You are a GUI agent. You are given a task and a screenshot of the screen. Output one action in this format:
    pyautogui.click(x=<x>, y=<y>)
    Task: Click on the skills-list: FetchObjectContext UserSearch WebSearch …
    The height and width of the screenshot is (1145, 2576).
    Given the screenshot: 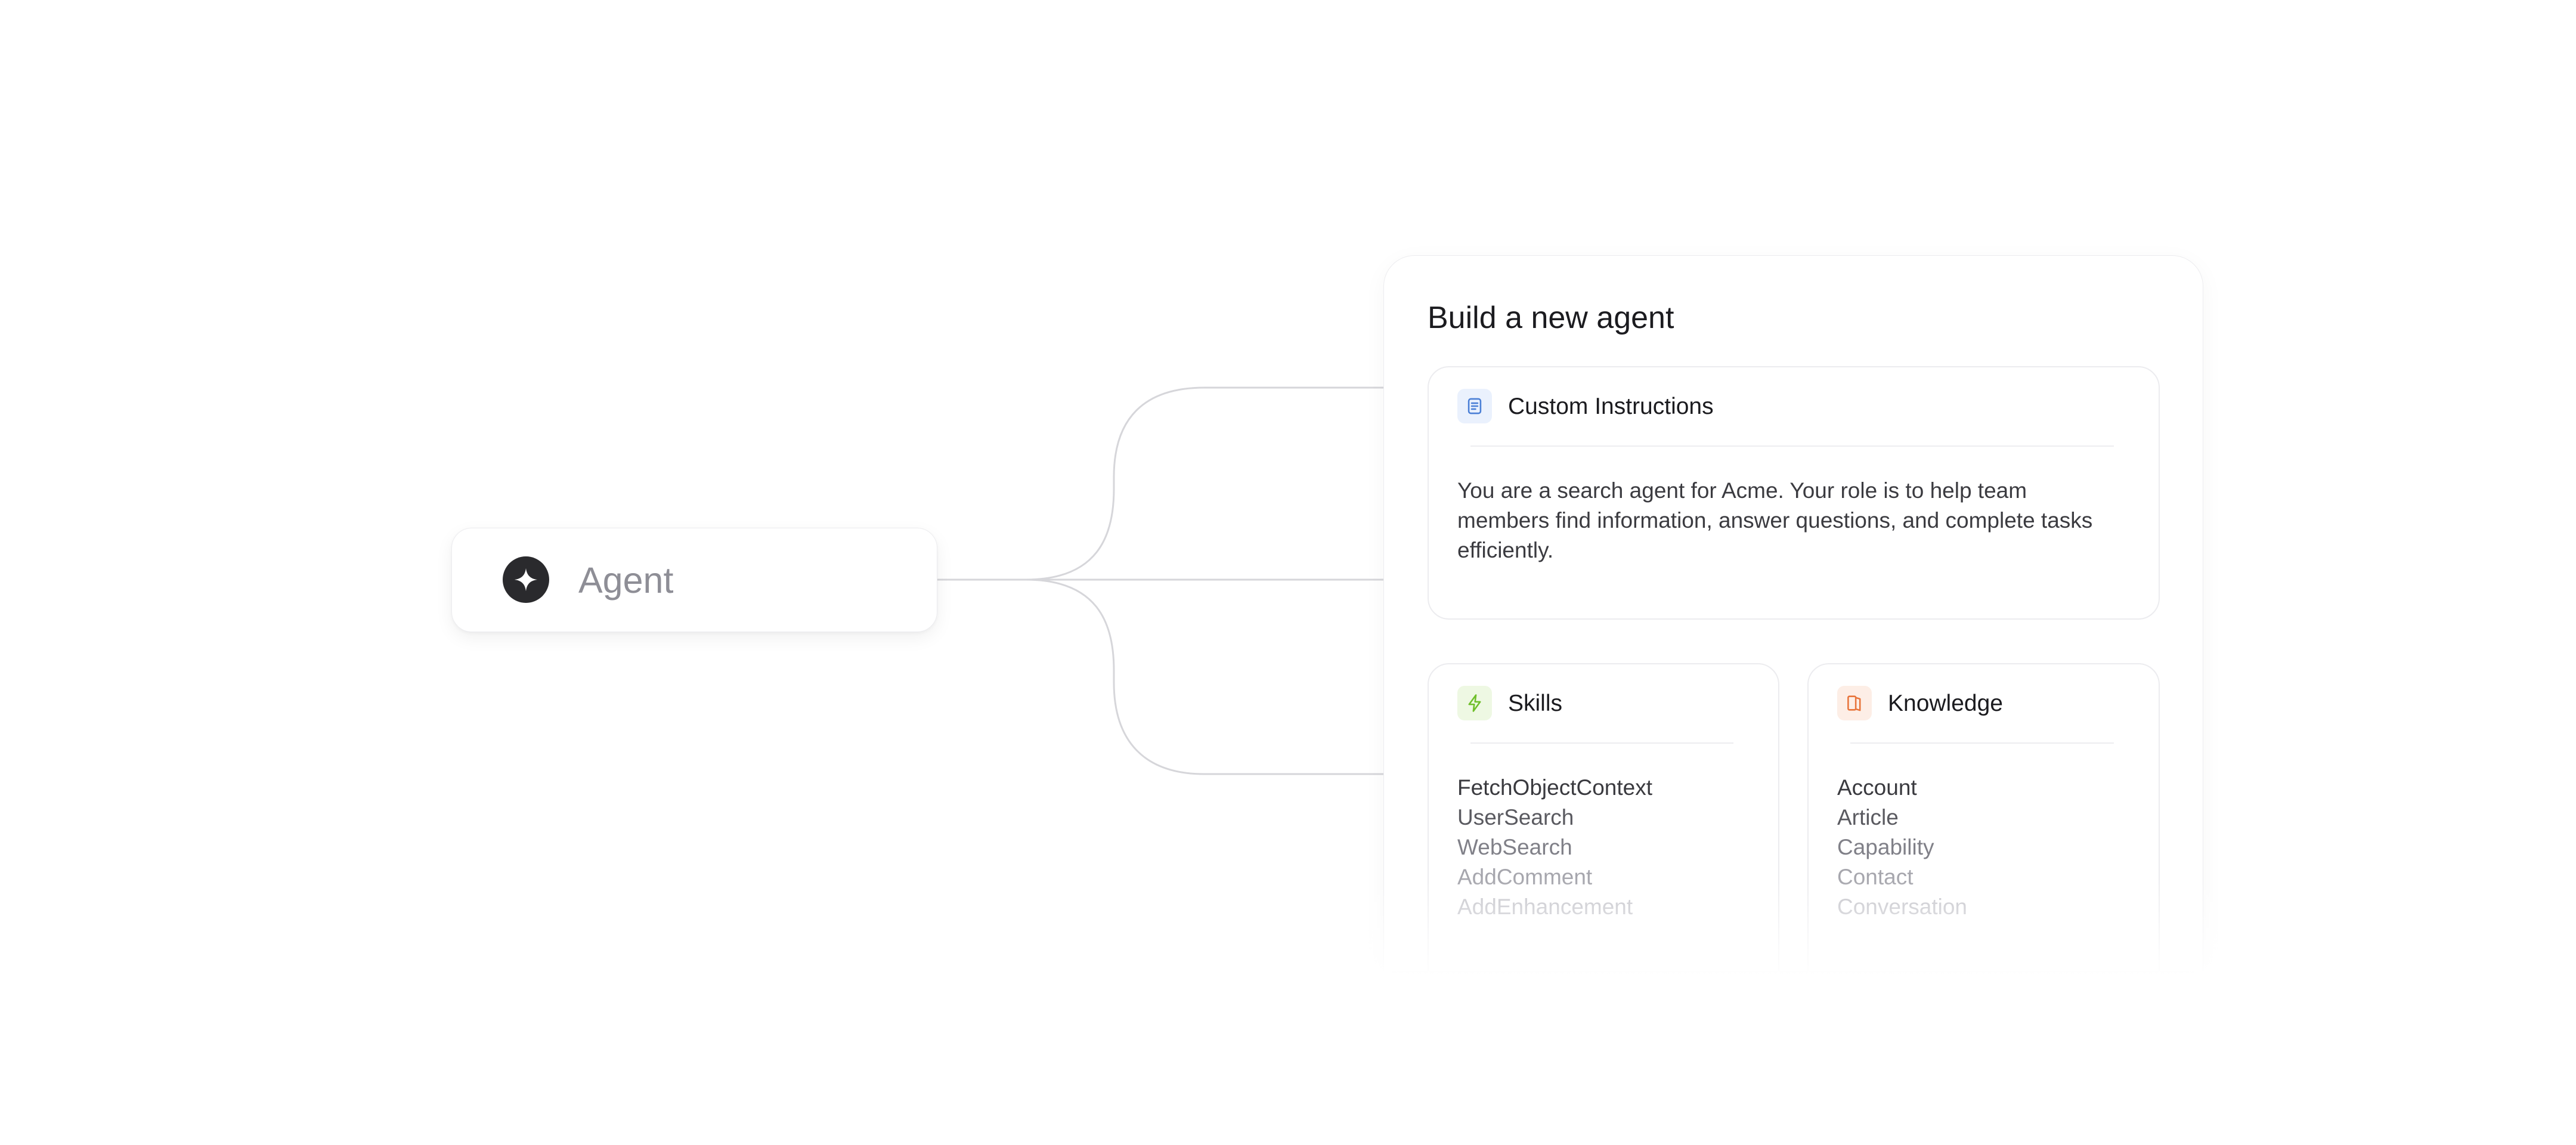 What is the action you would take?
    pyautogui.click(x=1554, y=847)
    